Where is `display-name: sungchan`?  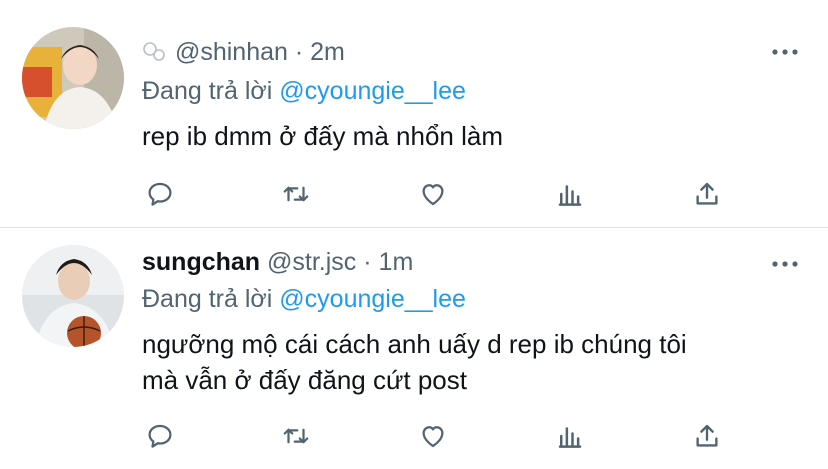 display-name: sungchan is located at coordinates (201, 262).